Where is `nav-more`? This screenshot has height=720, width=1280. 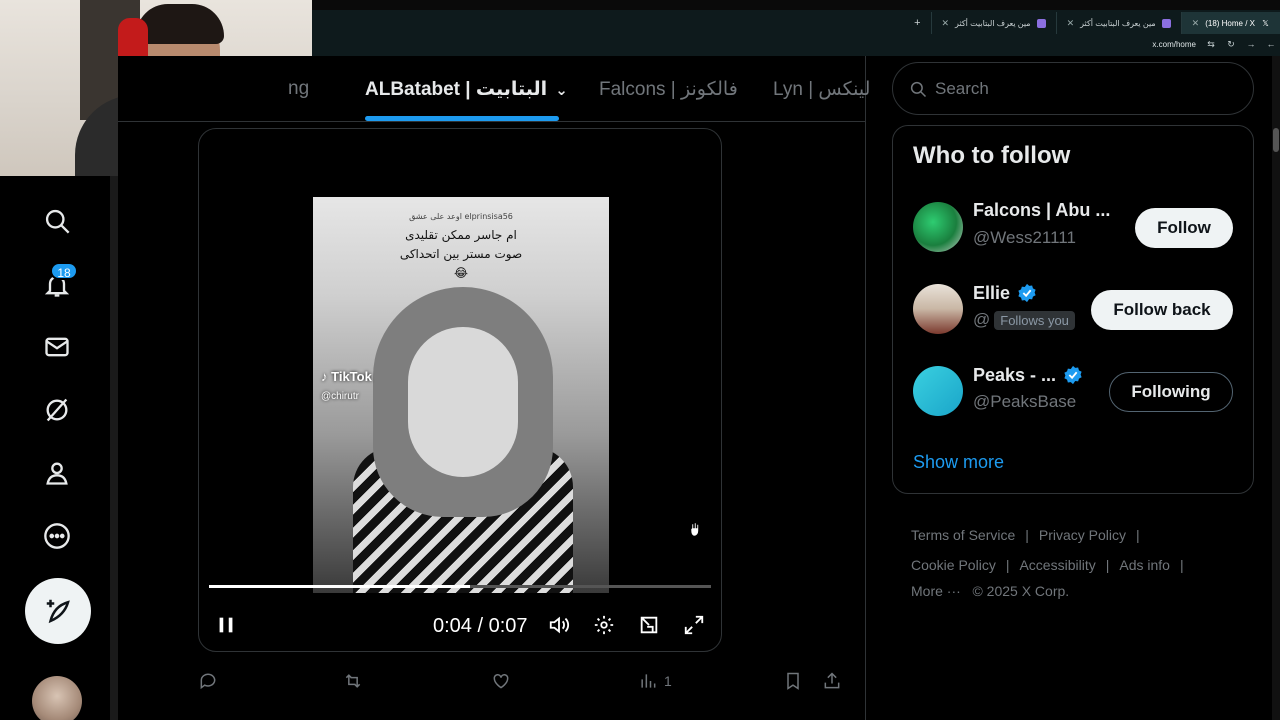
nav-more is located at coordinates (57, 536).